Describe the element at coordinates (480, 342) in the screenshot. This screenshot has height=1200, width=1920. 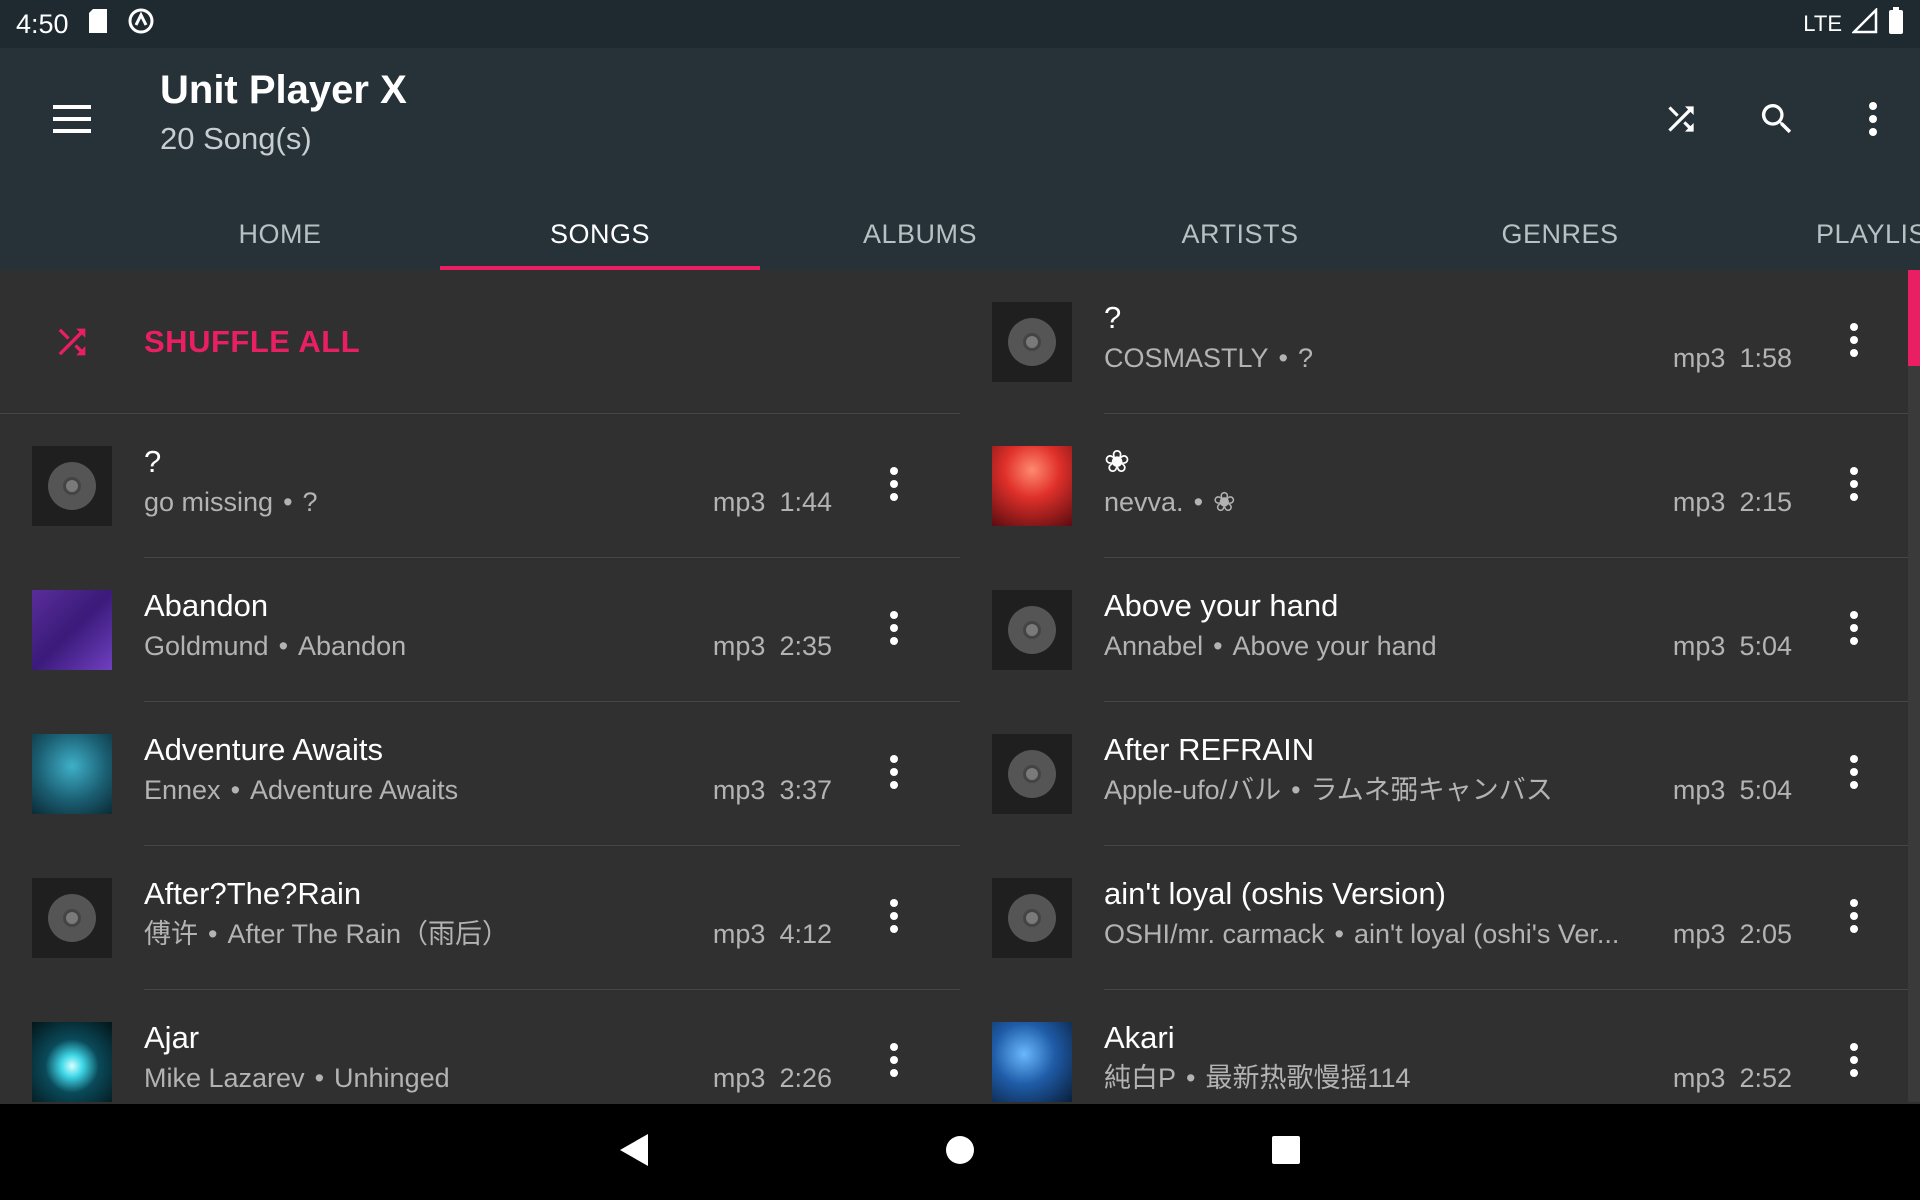
I see `shuffle-all-button: SHUFFLE ALL` at that location.